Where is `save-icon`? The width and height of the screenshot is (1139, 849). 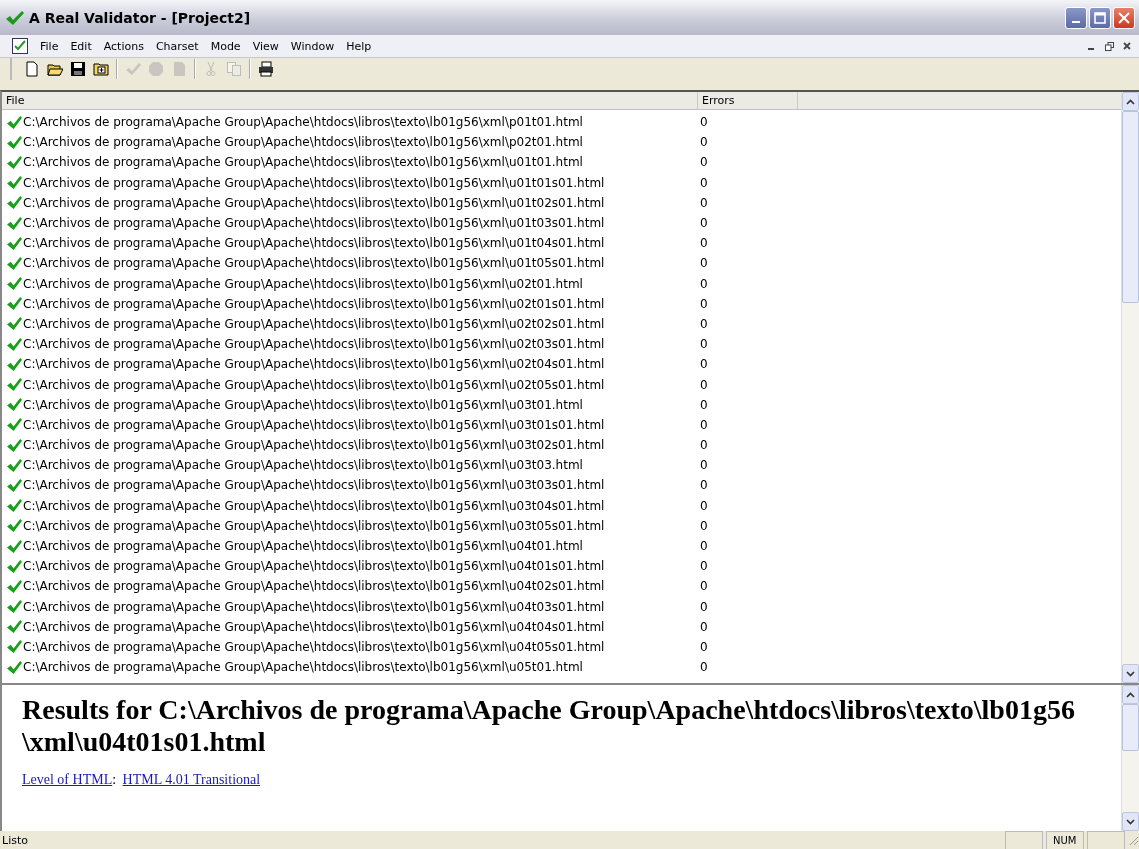
save-icon is located at coordinates (78, 69).